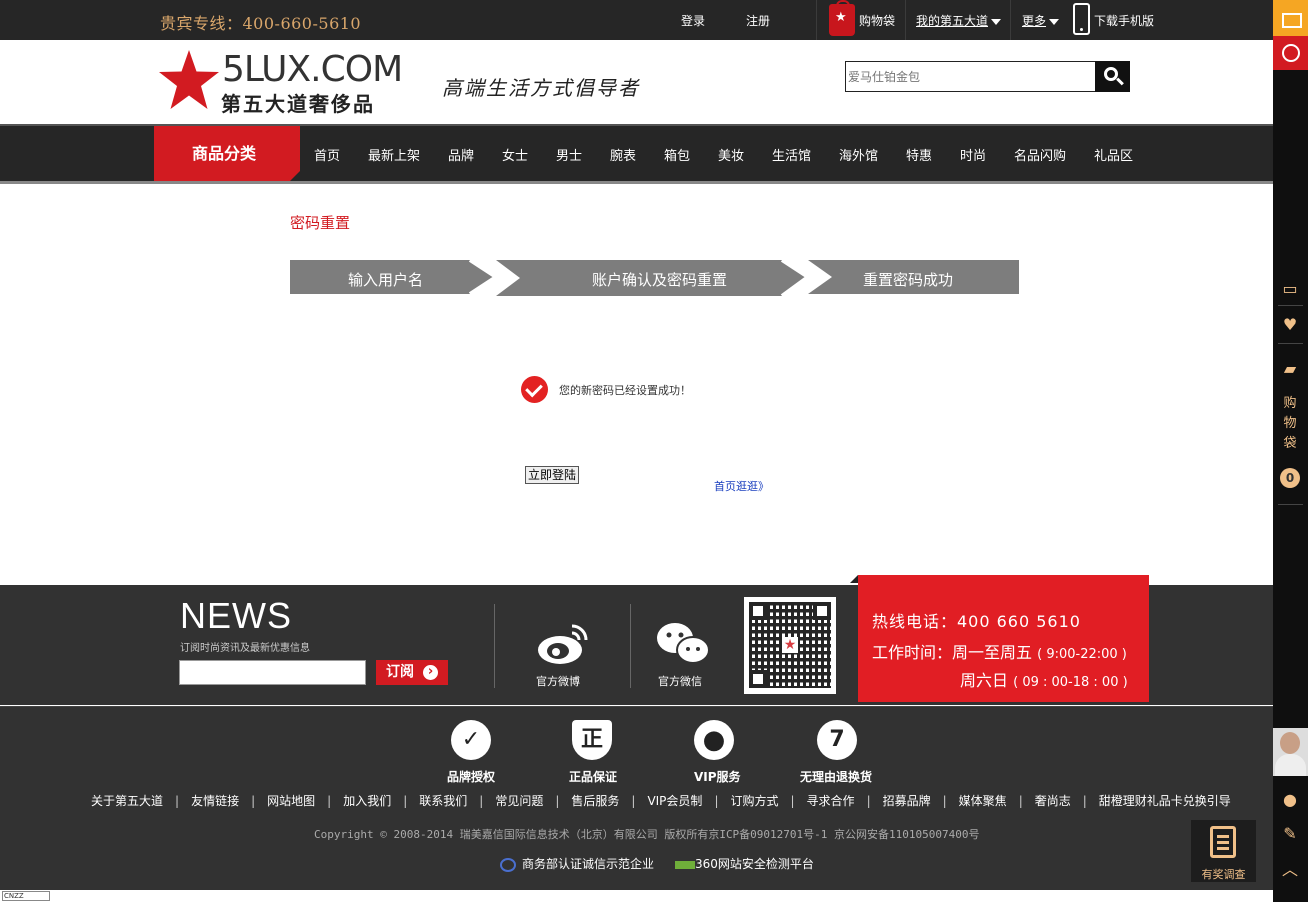 This screenshot has height=902, width=1308. Describe the element at coordinates (261, 23) in the screenshot. I see `vip-hotline: 贵宾专线：400-660-5610` at that location.